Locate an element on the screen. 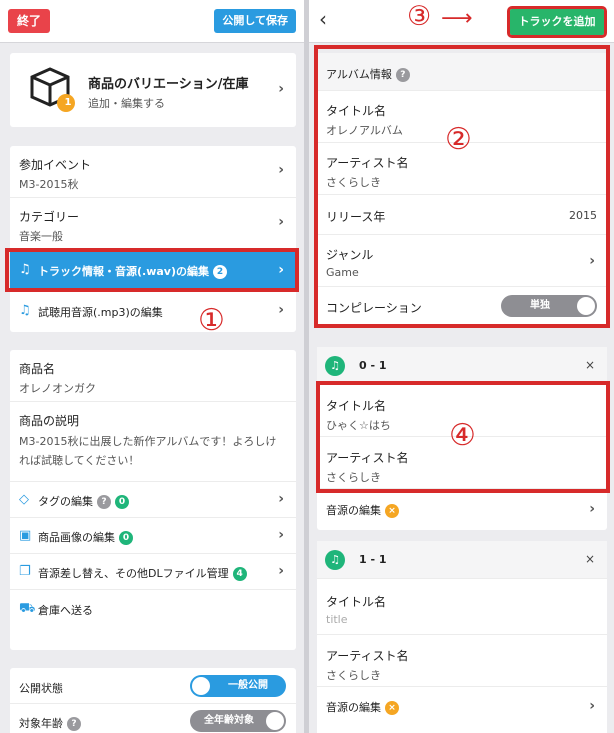  tag-icon: ◇ is located at coordinates (24, 499).